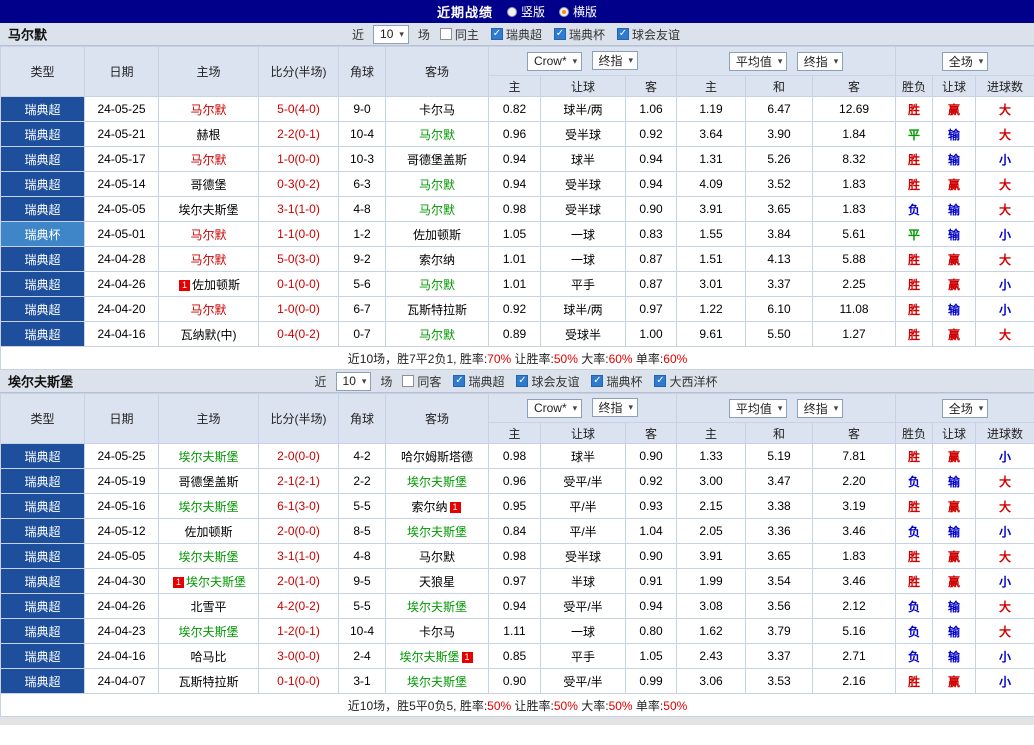 The height and width of the screenshot is (745, 1034). Describe the element at coordinates (208, 134) in the screenshot. I see `home-team-cell: 赫根` at that location.